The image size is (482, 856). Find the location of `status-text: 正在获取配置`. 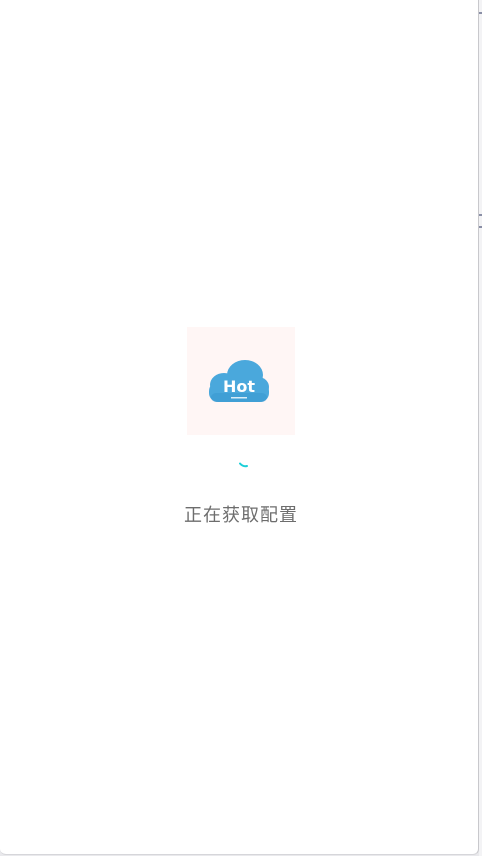

status-text: 正在获取配置 is located at coordinates (241, 515).